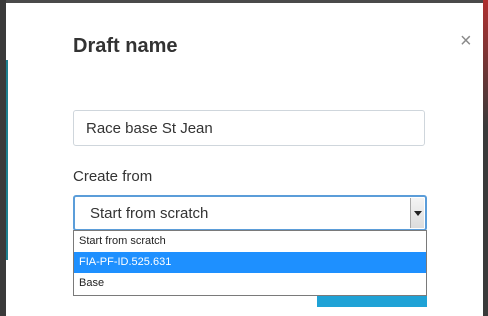 The height and width of the screenshot is (316, 488). What do you see at coordinates (466, 41) in the screenshot?
I see `close-icon: ×` at bounding box center [466, 41].